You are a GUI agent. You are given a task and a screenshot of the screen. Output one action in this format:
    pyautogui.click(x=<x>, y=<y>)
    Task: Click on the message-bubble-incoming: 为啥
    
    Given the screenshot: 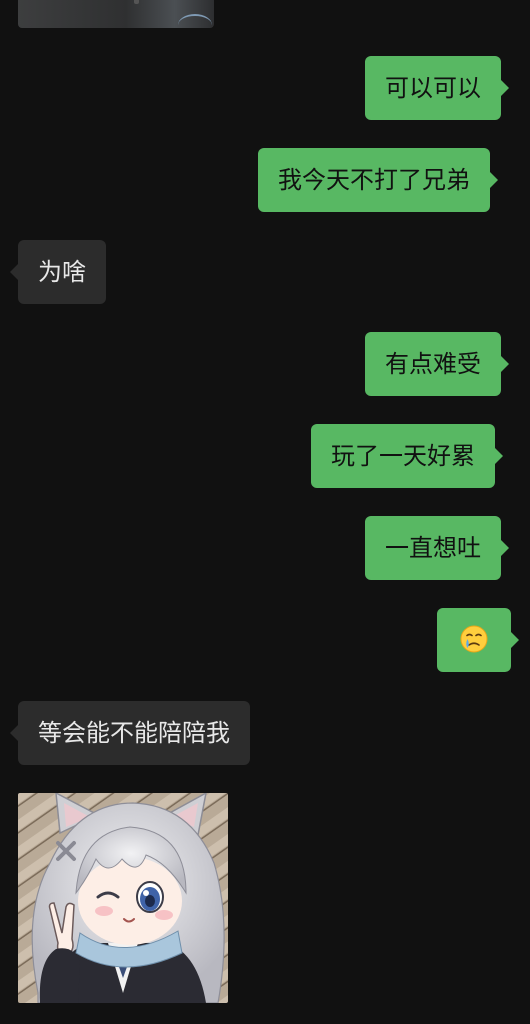 What is the action you would take?
    pyautogui.click(x=58, y=272)
    